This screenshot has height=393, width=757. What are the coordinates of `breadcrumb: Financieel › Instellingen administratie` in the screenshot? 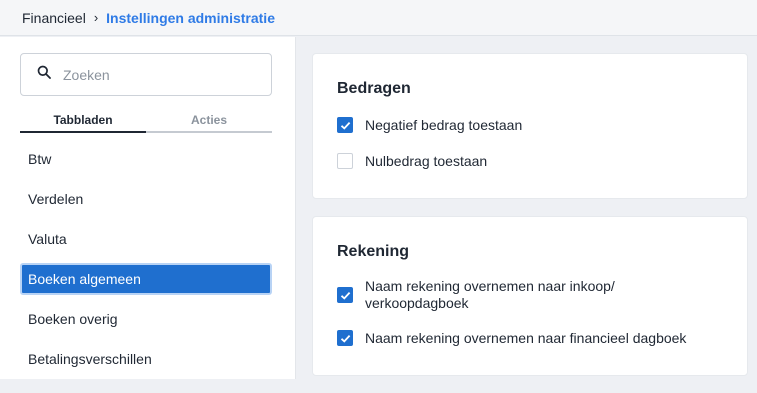 It's located at (378, 18).